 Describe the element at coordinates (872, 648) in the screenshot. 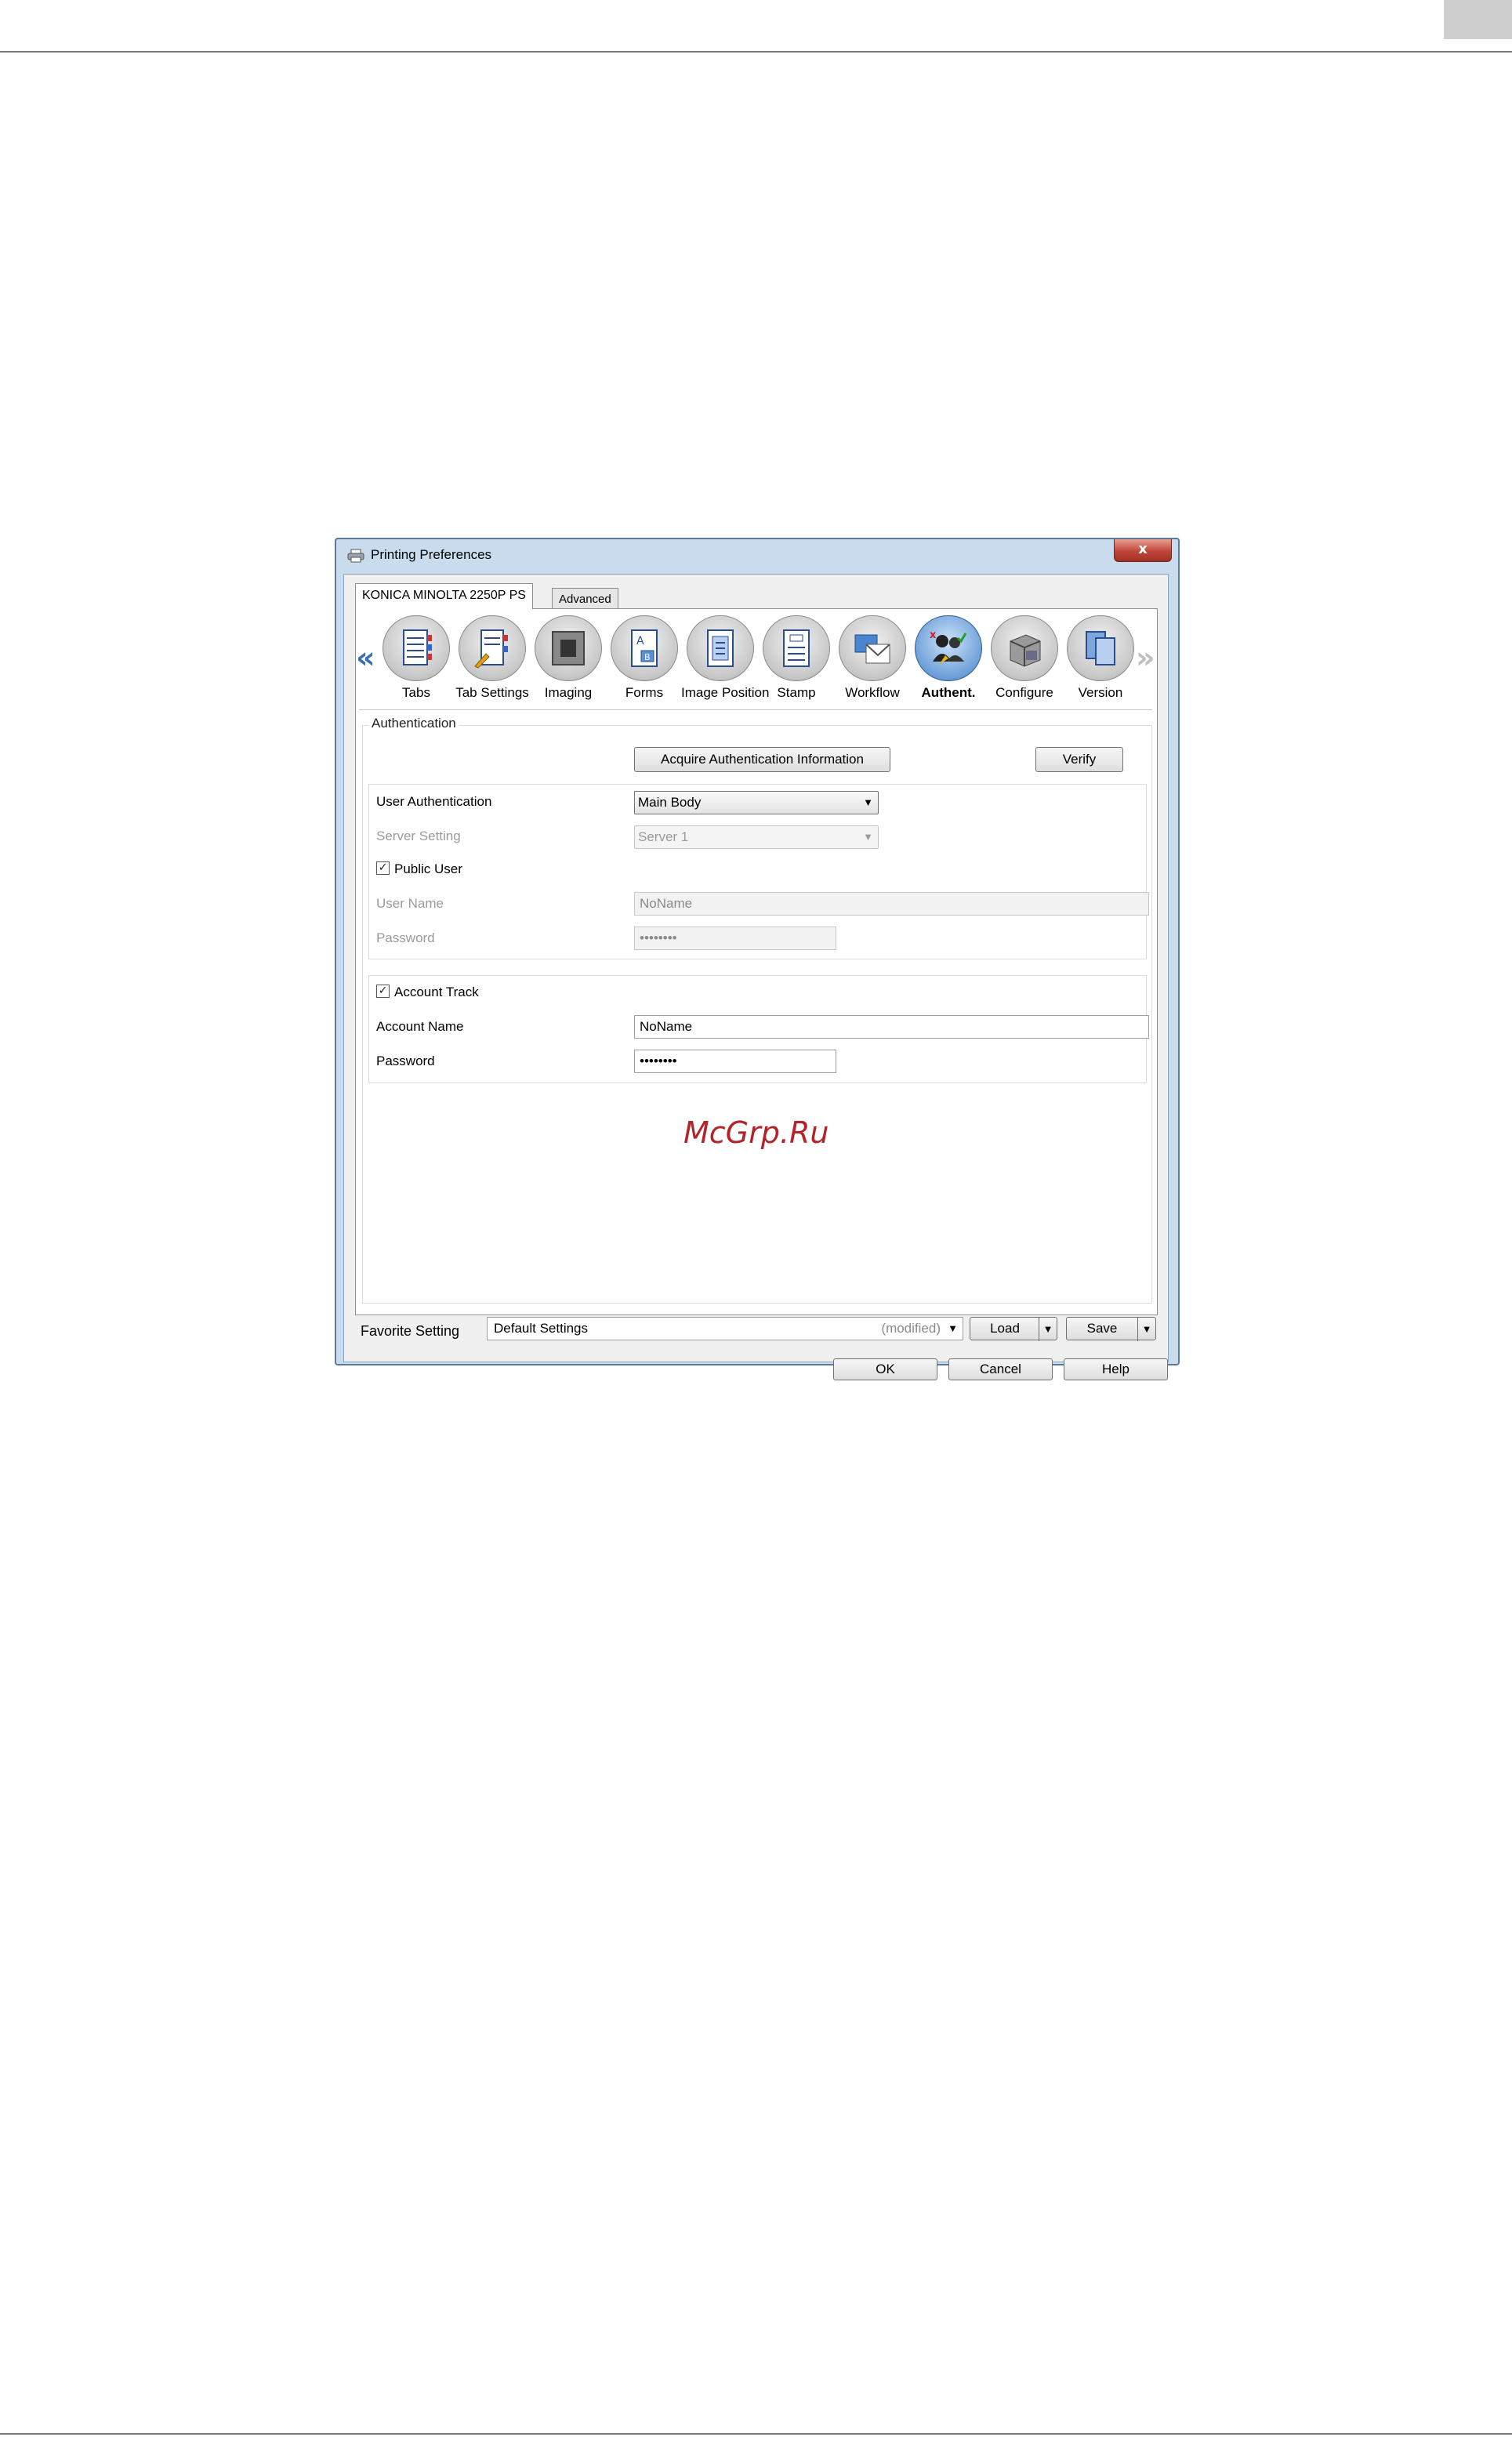

I see `workflow-icon` at that location.